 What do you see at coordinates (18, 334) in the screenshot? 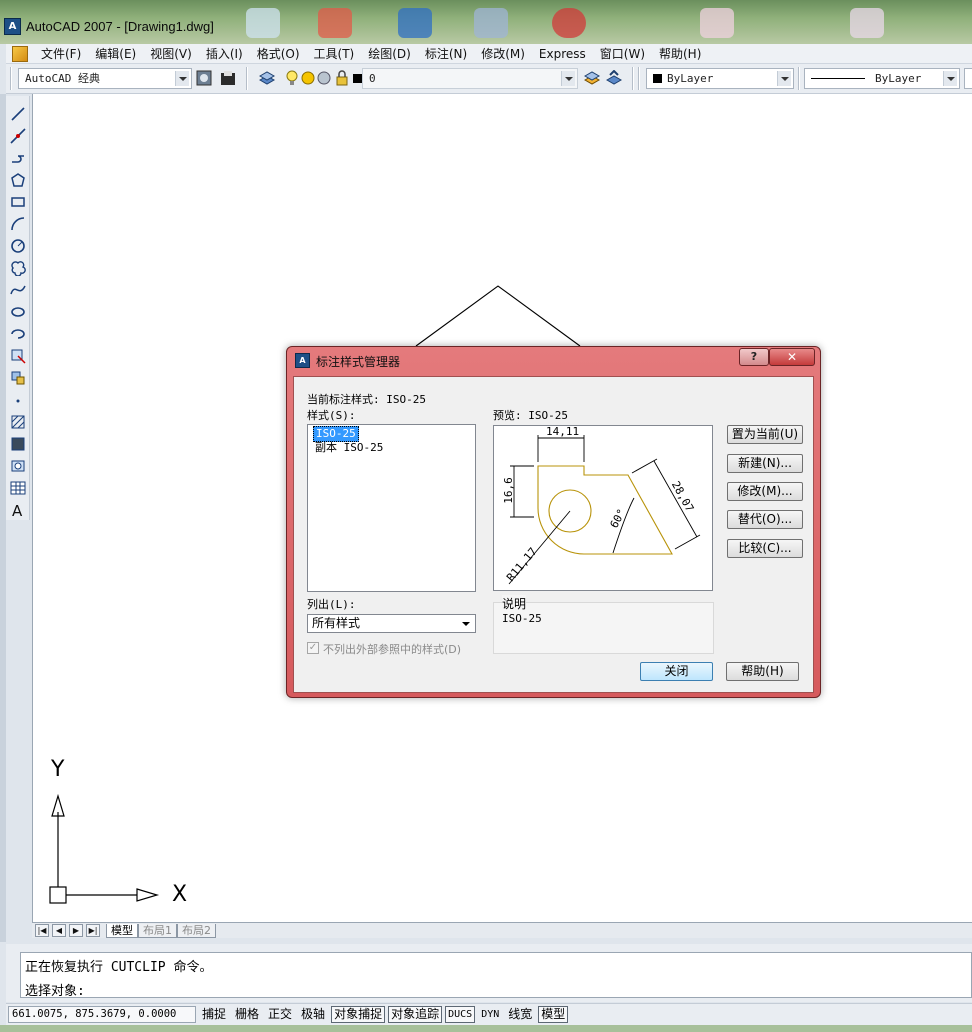
I see `ellipse-arc-icon` at bounding box center [18, 334].